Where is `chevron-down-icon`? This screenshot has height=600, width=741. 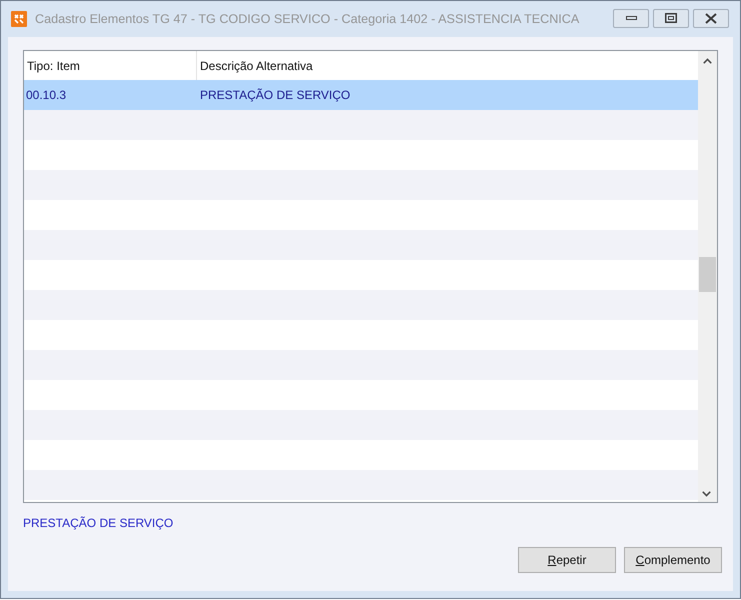
chevron-down-icon is located at coordinates (706, 494).